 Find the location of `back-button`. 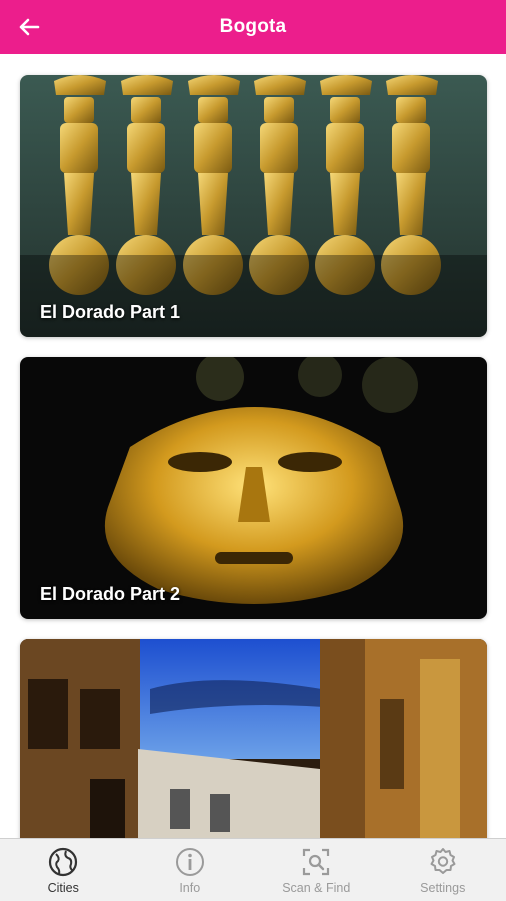

back-button is located at coordinates (29, 27).